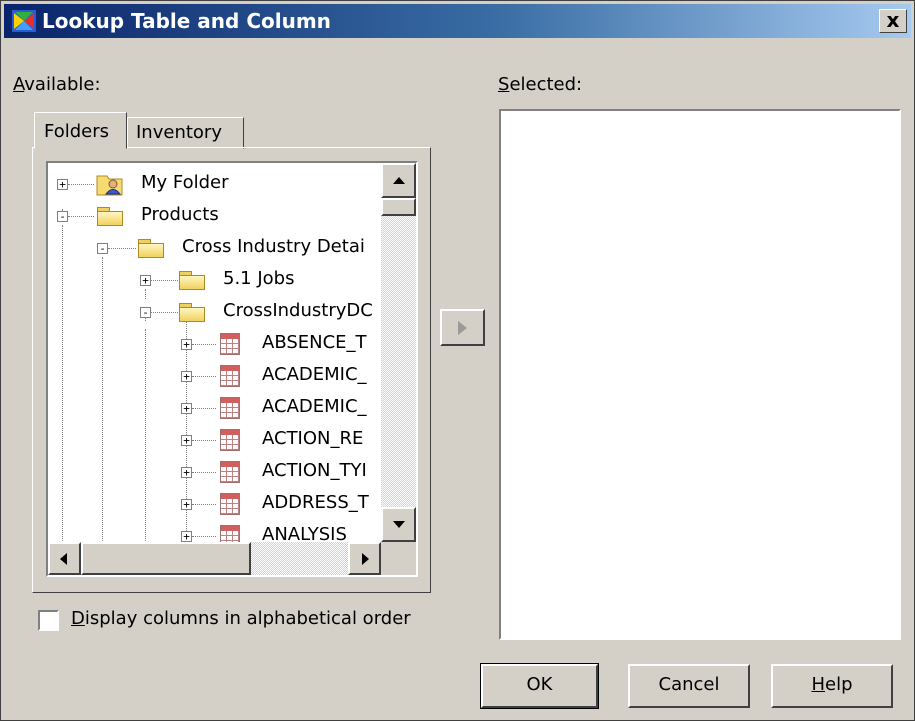 The width and height of the screenshot is (915, 721). I want to click on tab-inventory: Inventory, so click(185, 133).